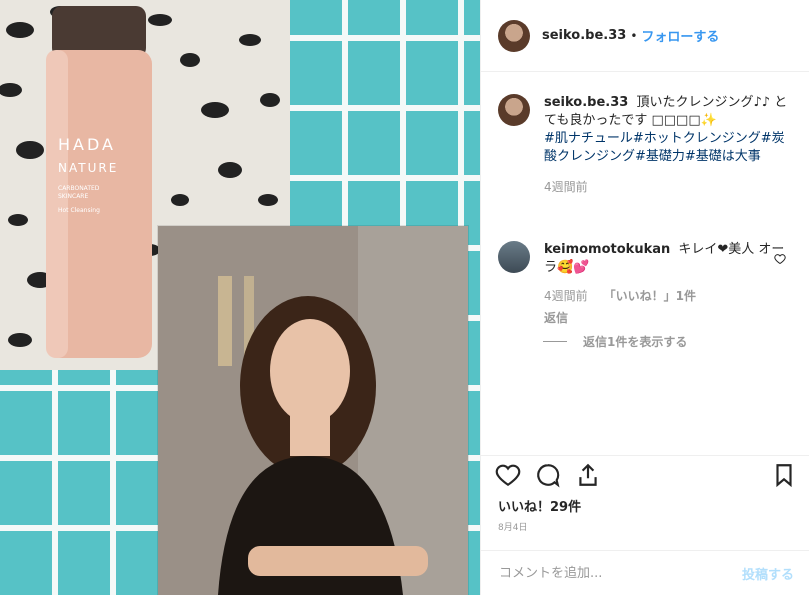 The width and height of the screenshot is (809, 595). I want to click on view-replies-label: 返信1件を表示する, so click(635, 341).